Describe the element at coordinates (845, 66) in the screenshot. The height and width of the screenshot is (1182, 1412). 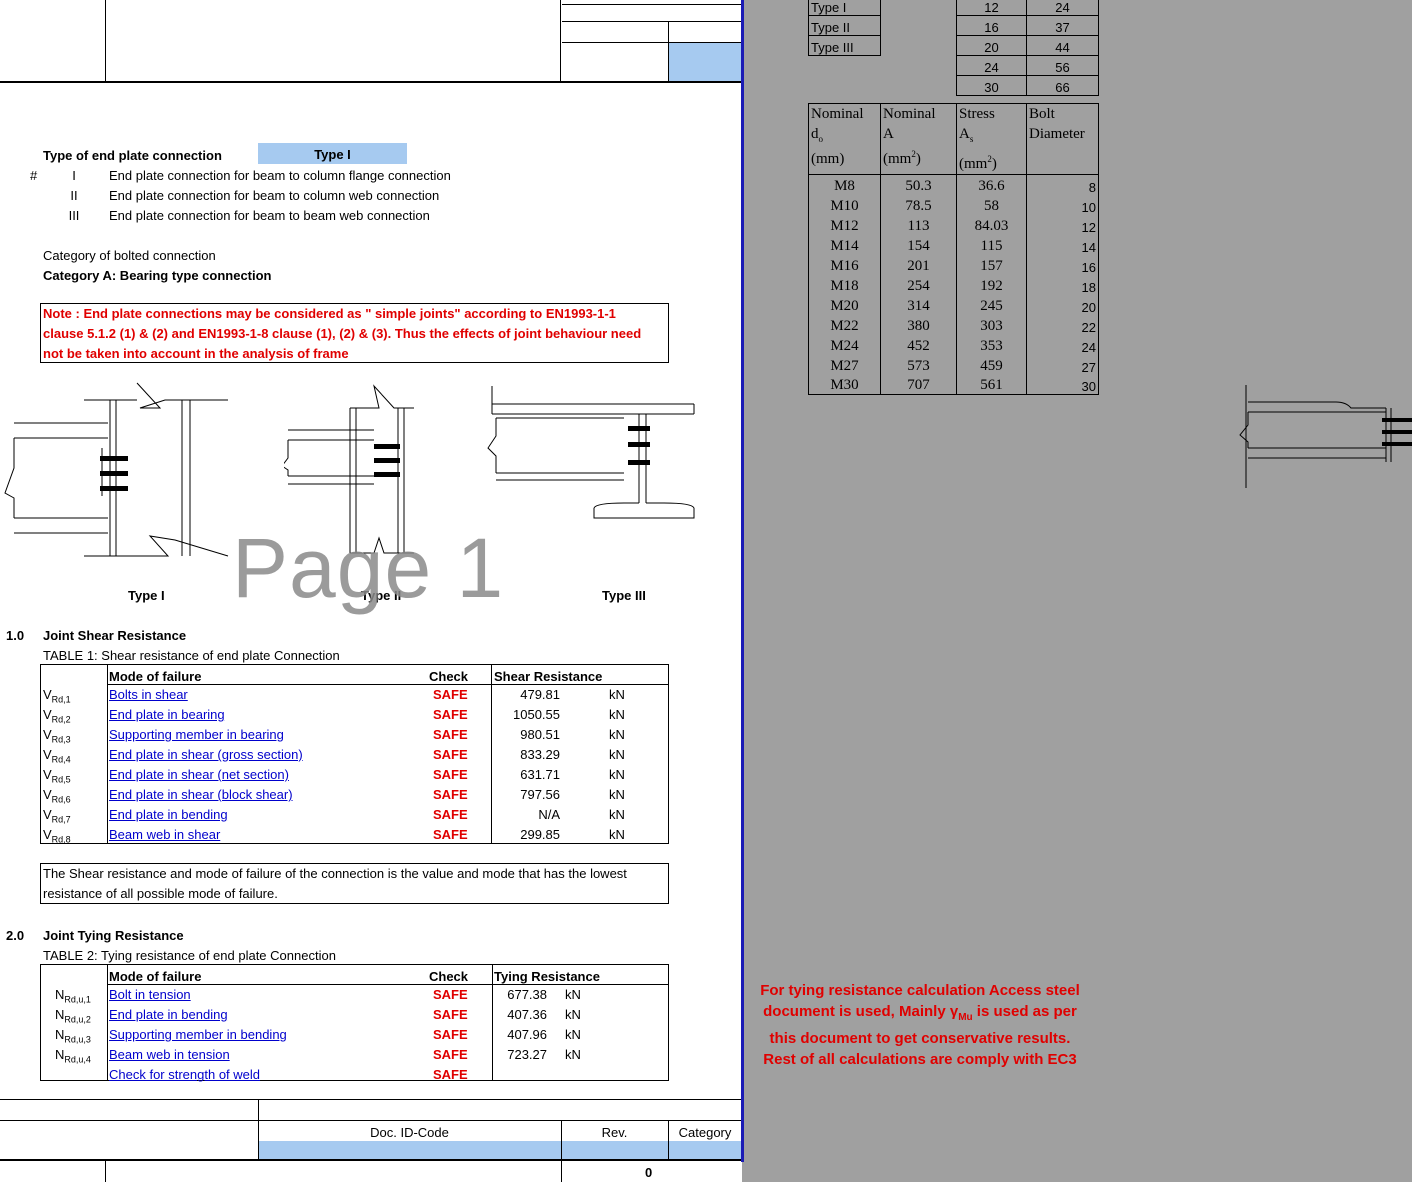
I see `diameter-type-cell` at that location.